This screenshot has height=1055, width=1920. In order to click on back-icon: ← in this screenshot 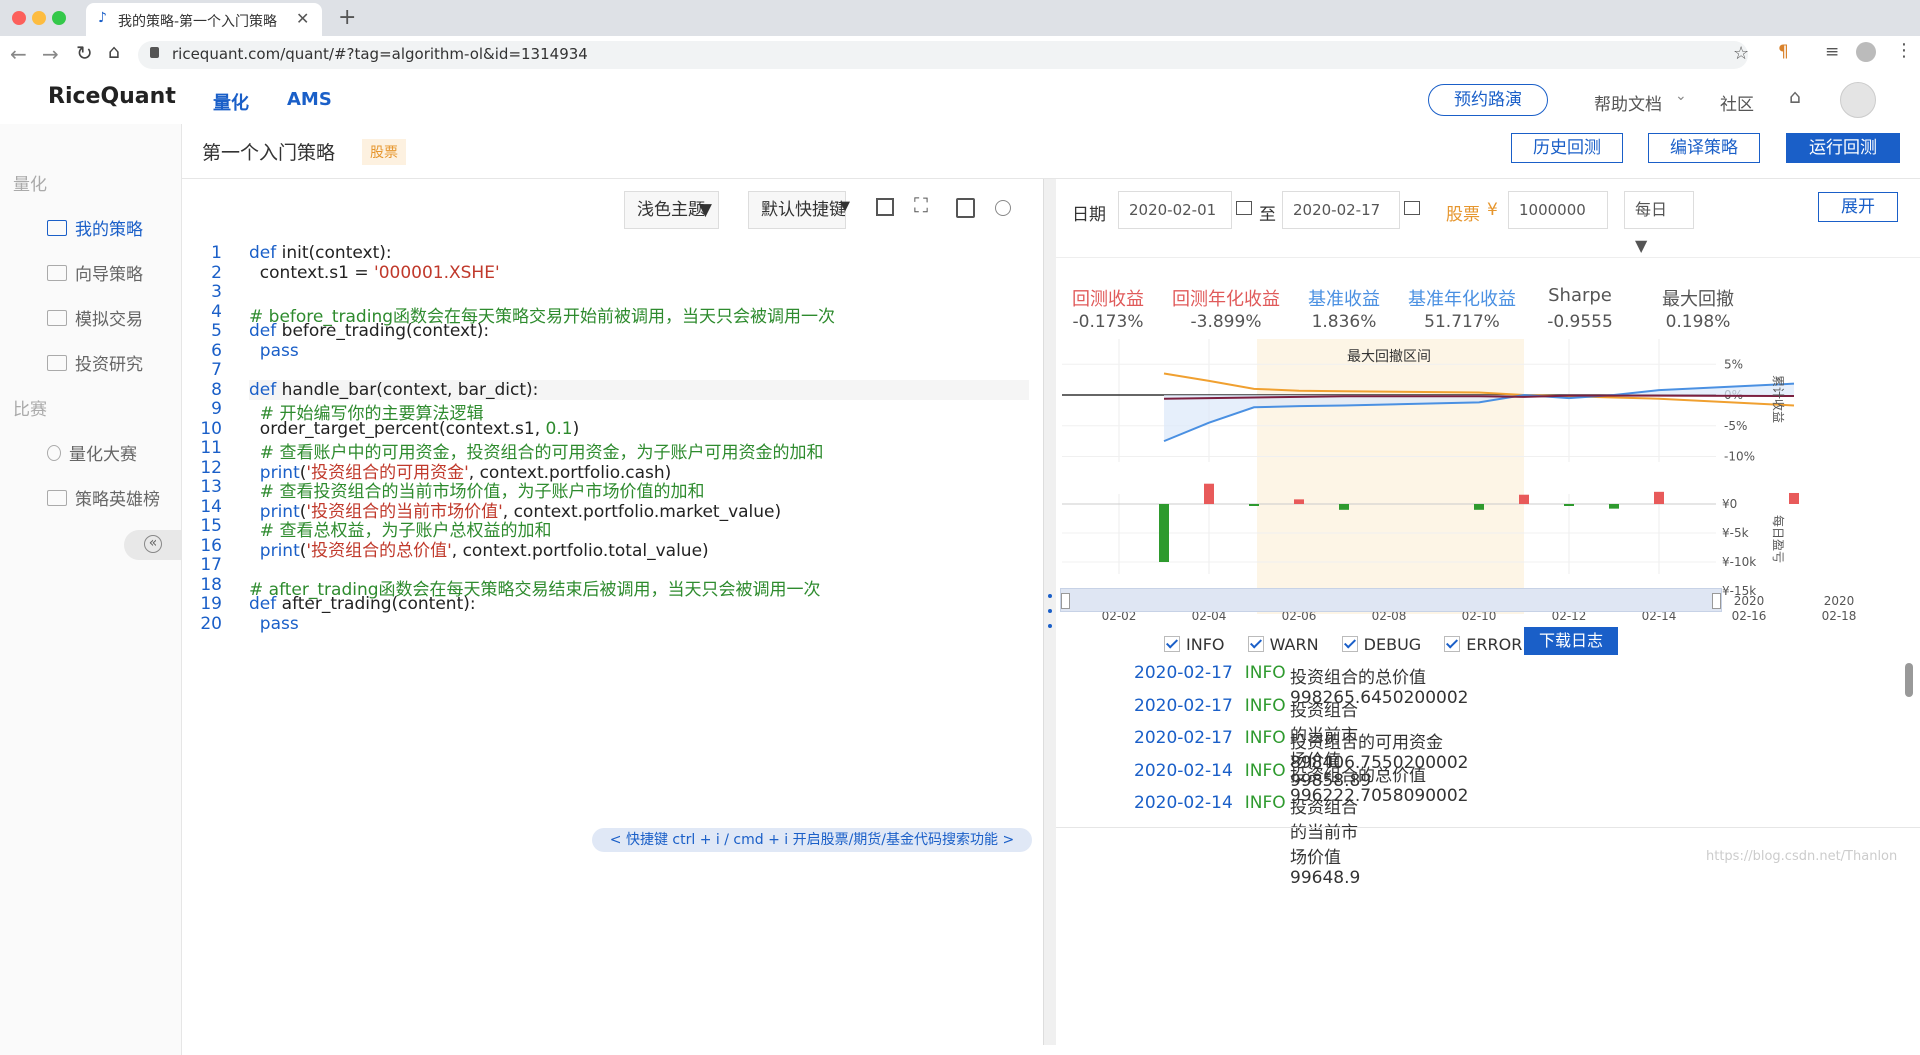, I will do `click(18, 54)`.